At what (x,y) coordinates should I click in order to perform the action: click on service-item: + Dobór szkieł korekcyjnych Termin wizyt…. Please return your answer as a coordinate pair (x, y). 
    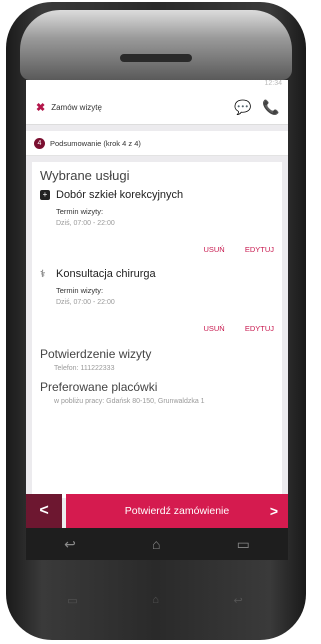
    Looking at the image, I should click on (157, 221).